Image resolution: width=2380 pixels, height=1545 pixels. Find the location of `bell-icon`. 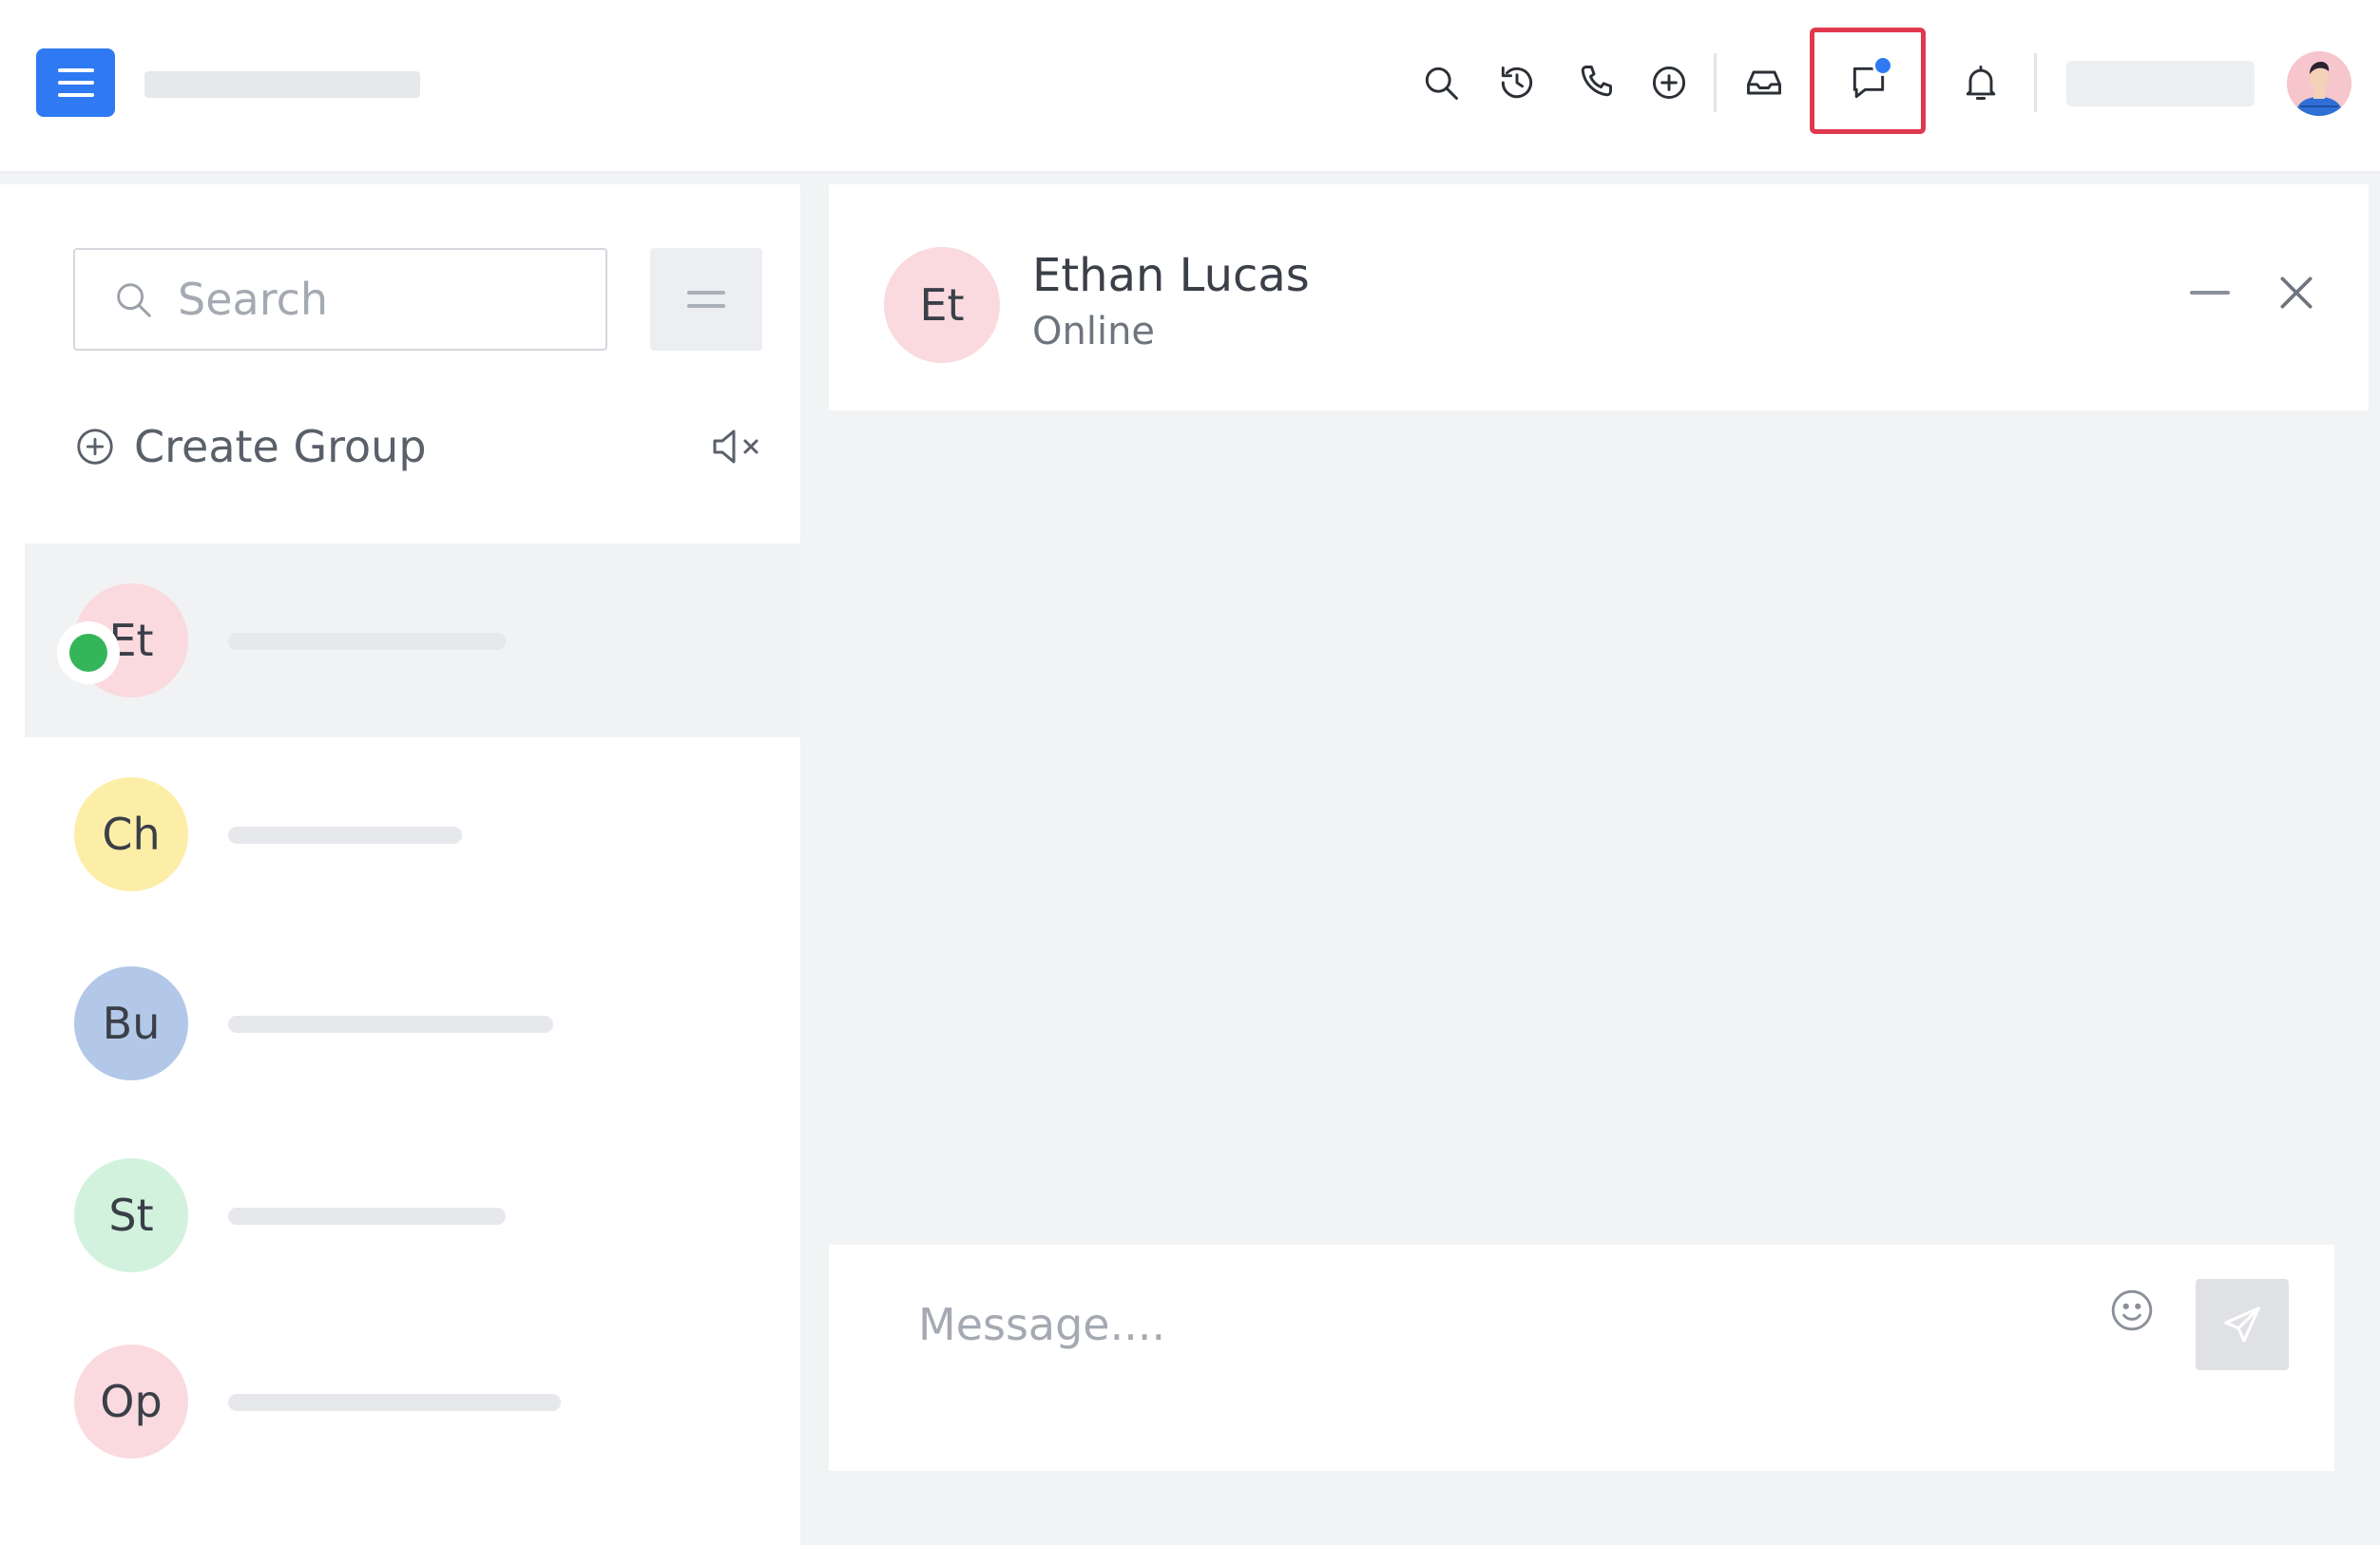

bell-icon is located at coordinates (1981, 83).